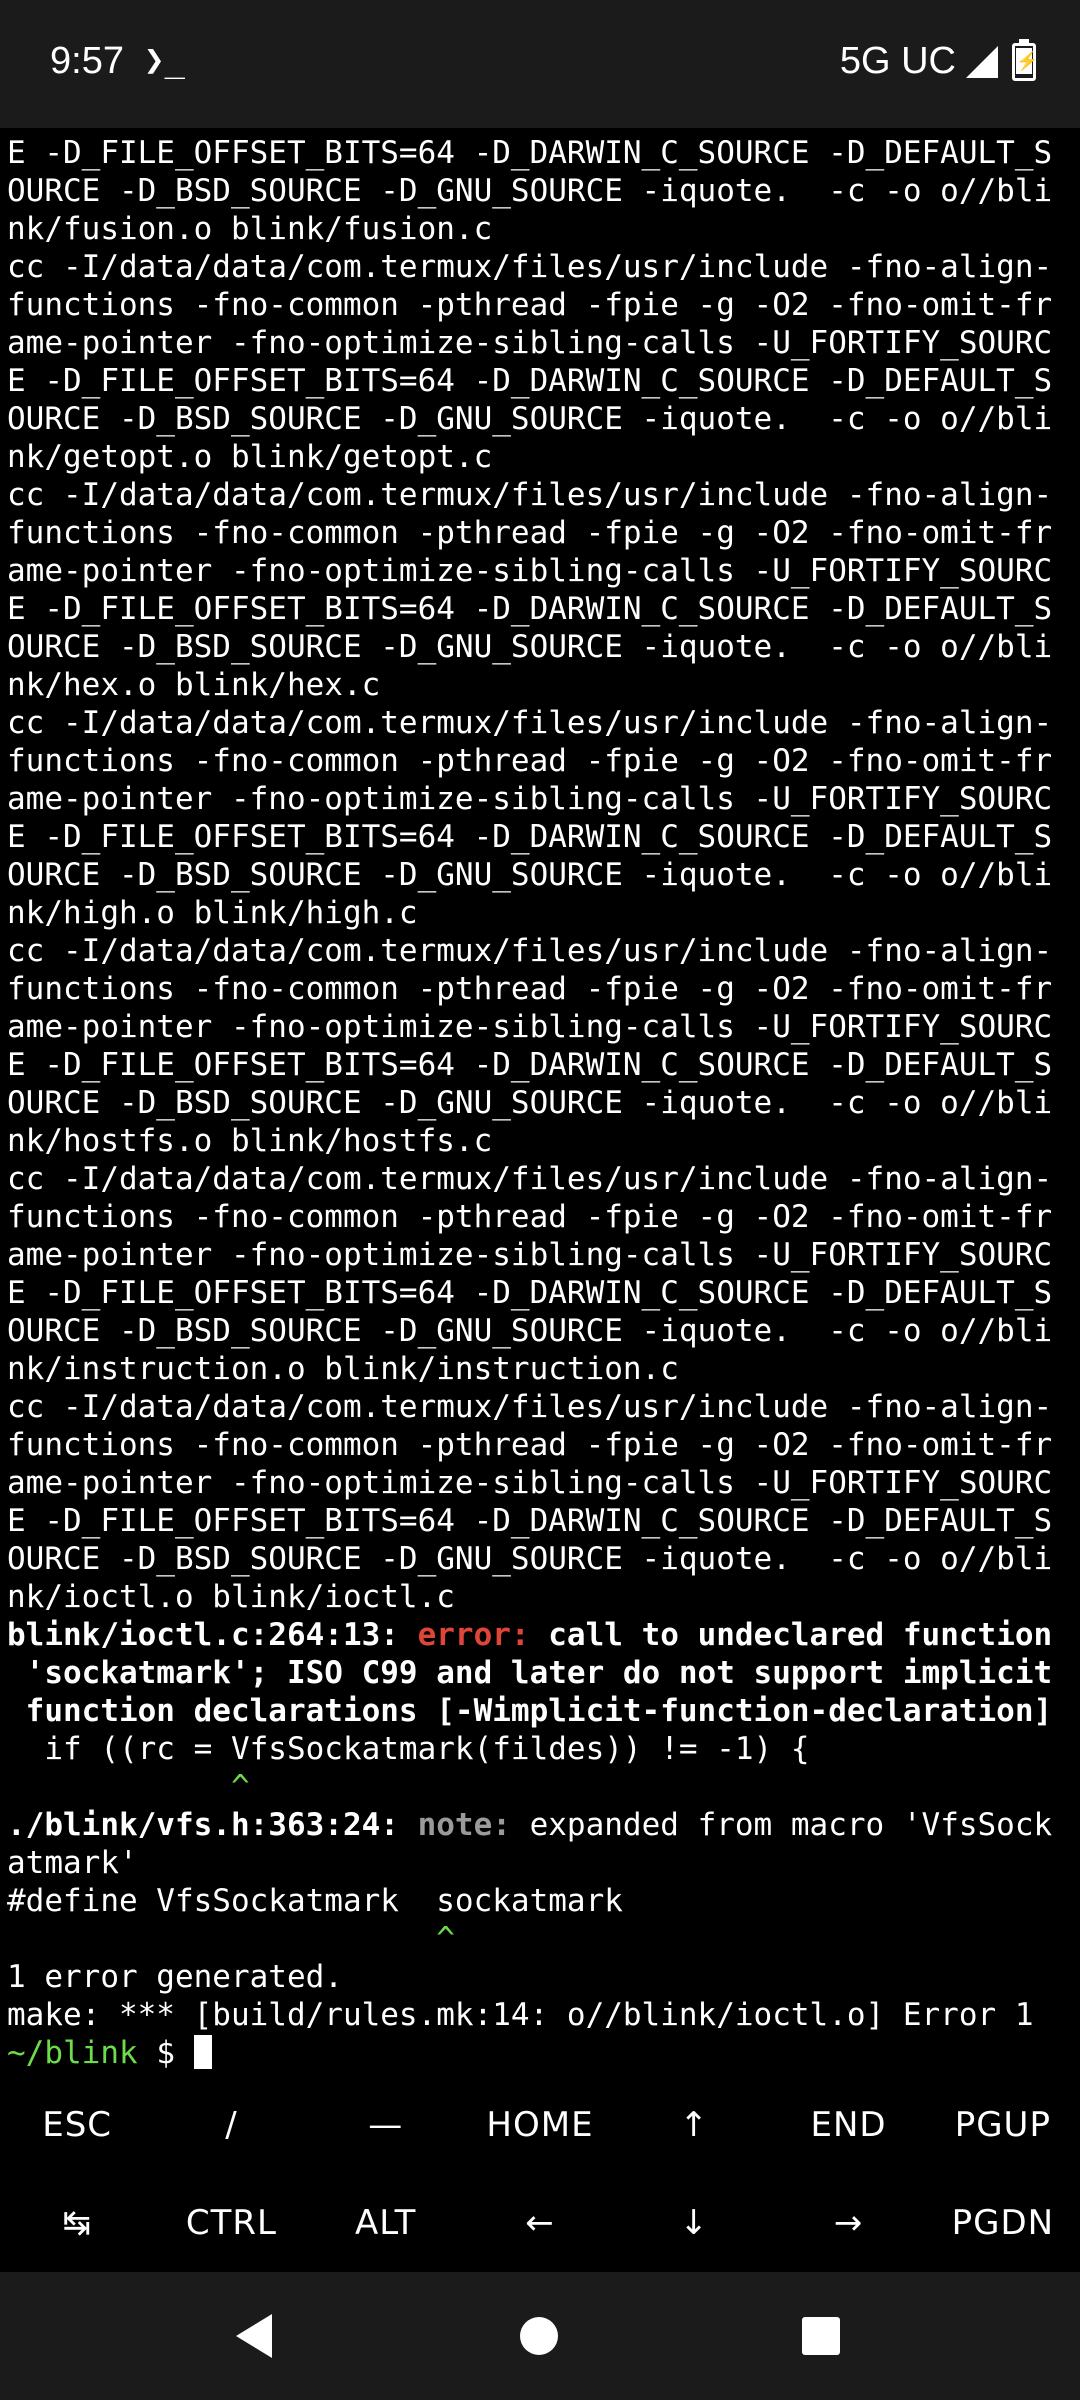  I want to click on prompt-symbol: $, so click(165, 2053).